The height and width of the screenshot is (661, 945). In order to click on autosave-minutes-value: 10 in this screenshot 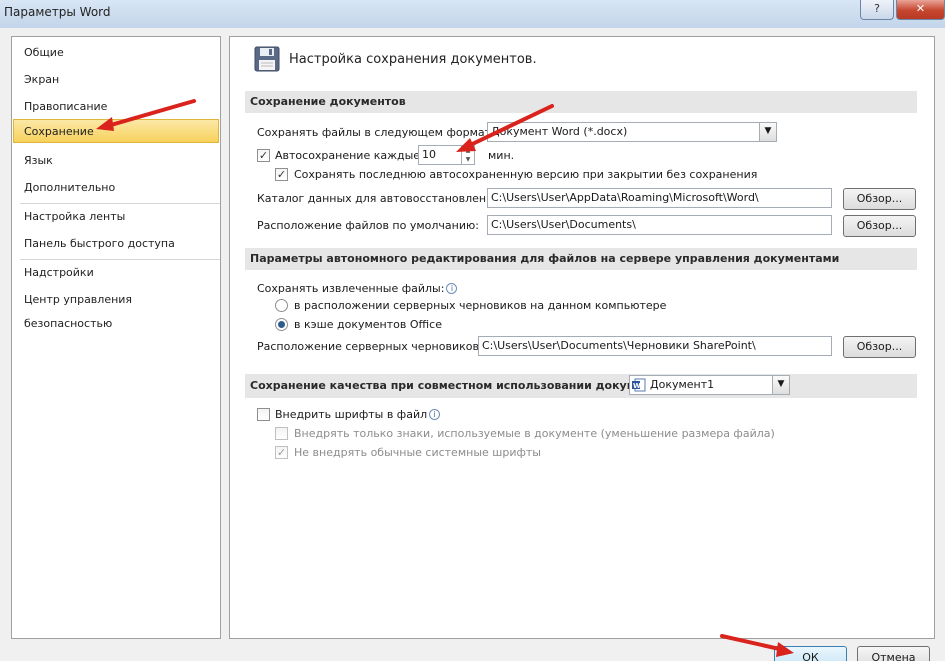, I will do `click(429, 154)`.